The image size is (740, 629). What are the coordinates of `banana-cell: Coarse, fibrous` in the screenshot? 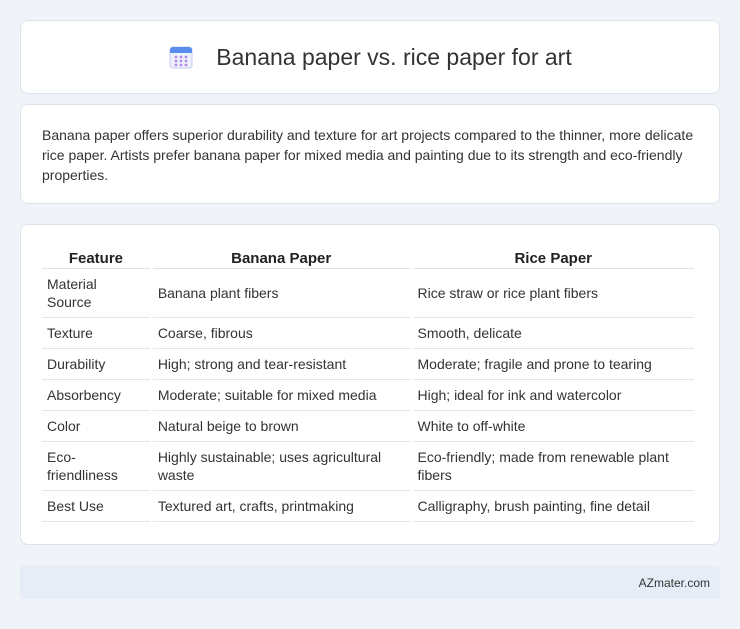 It's located at (281, 333).